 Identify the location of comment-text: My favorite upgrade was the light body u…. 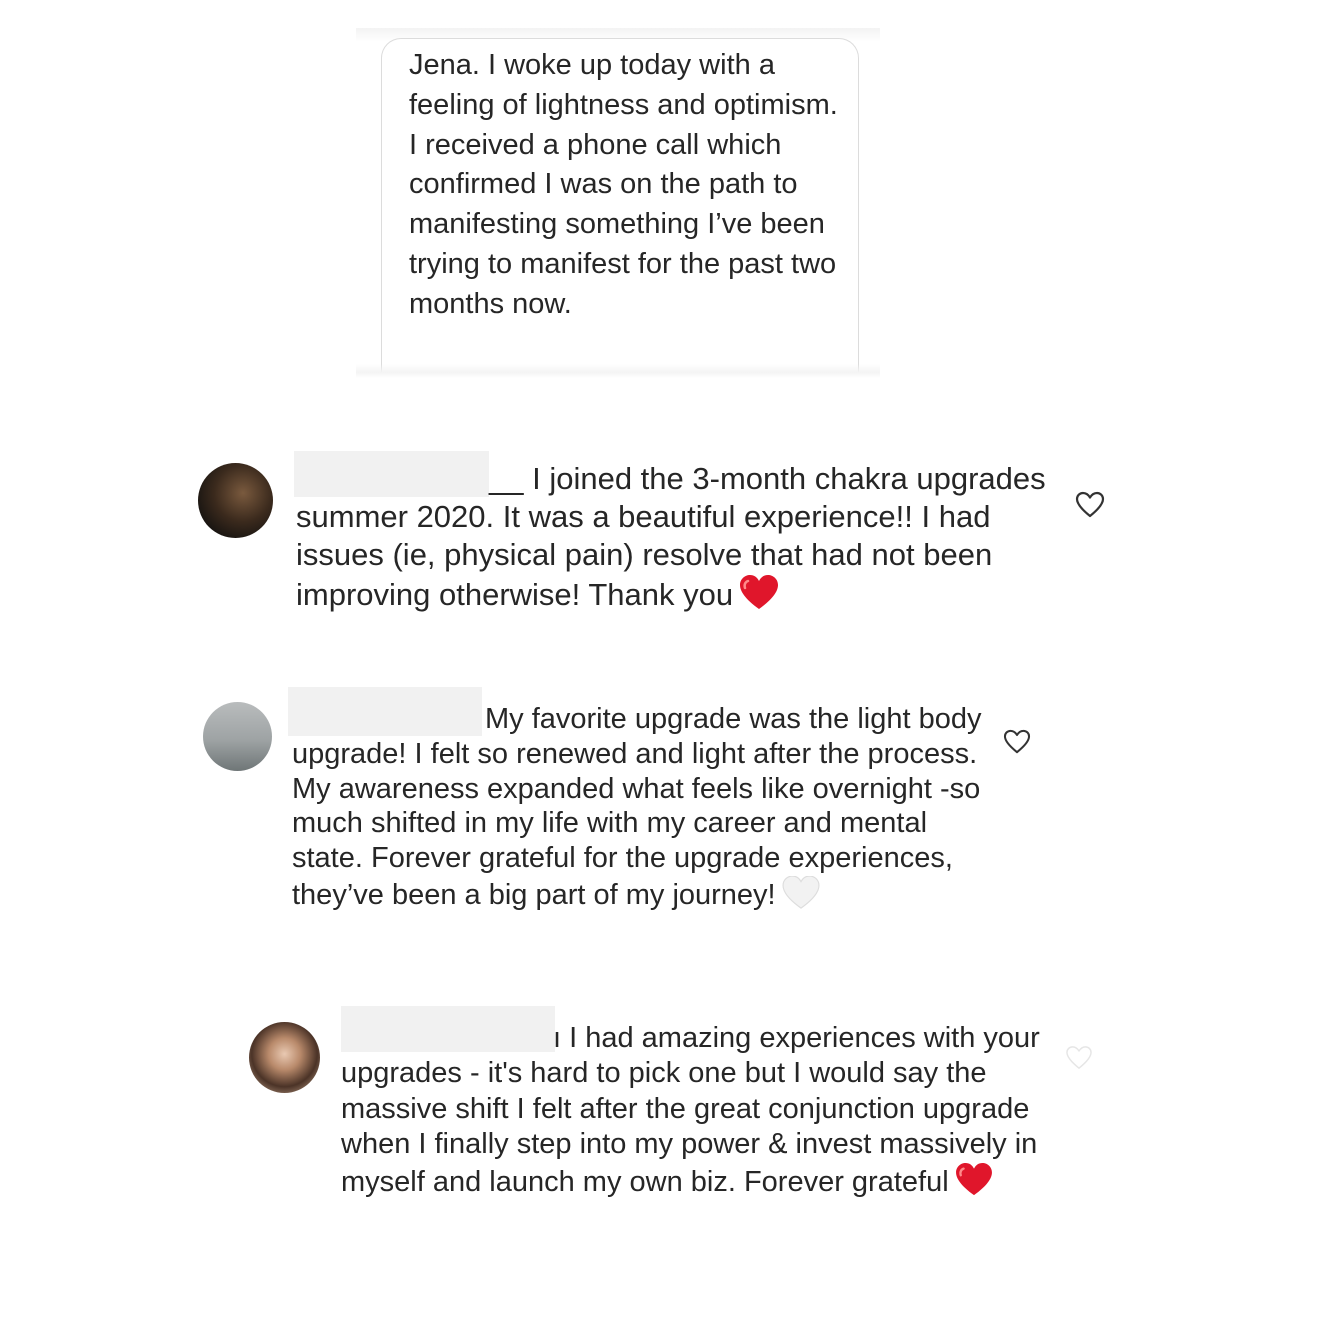
(642, 810).